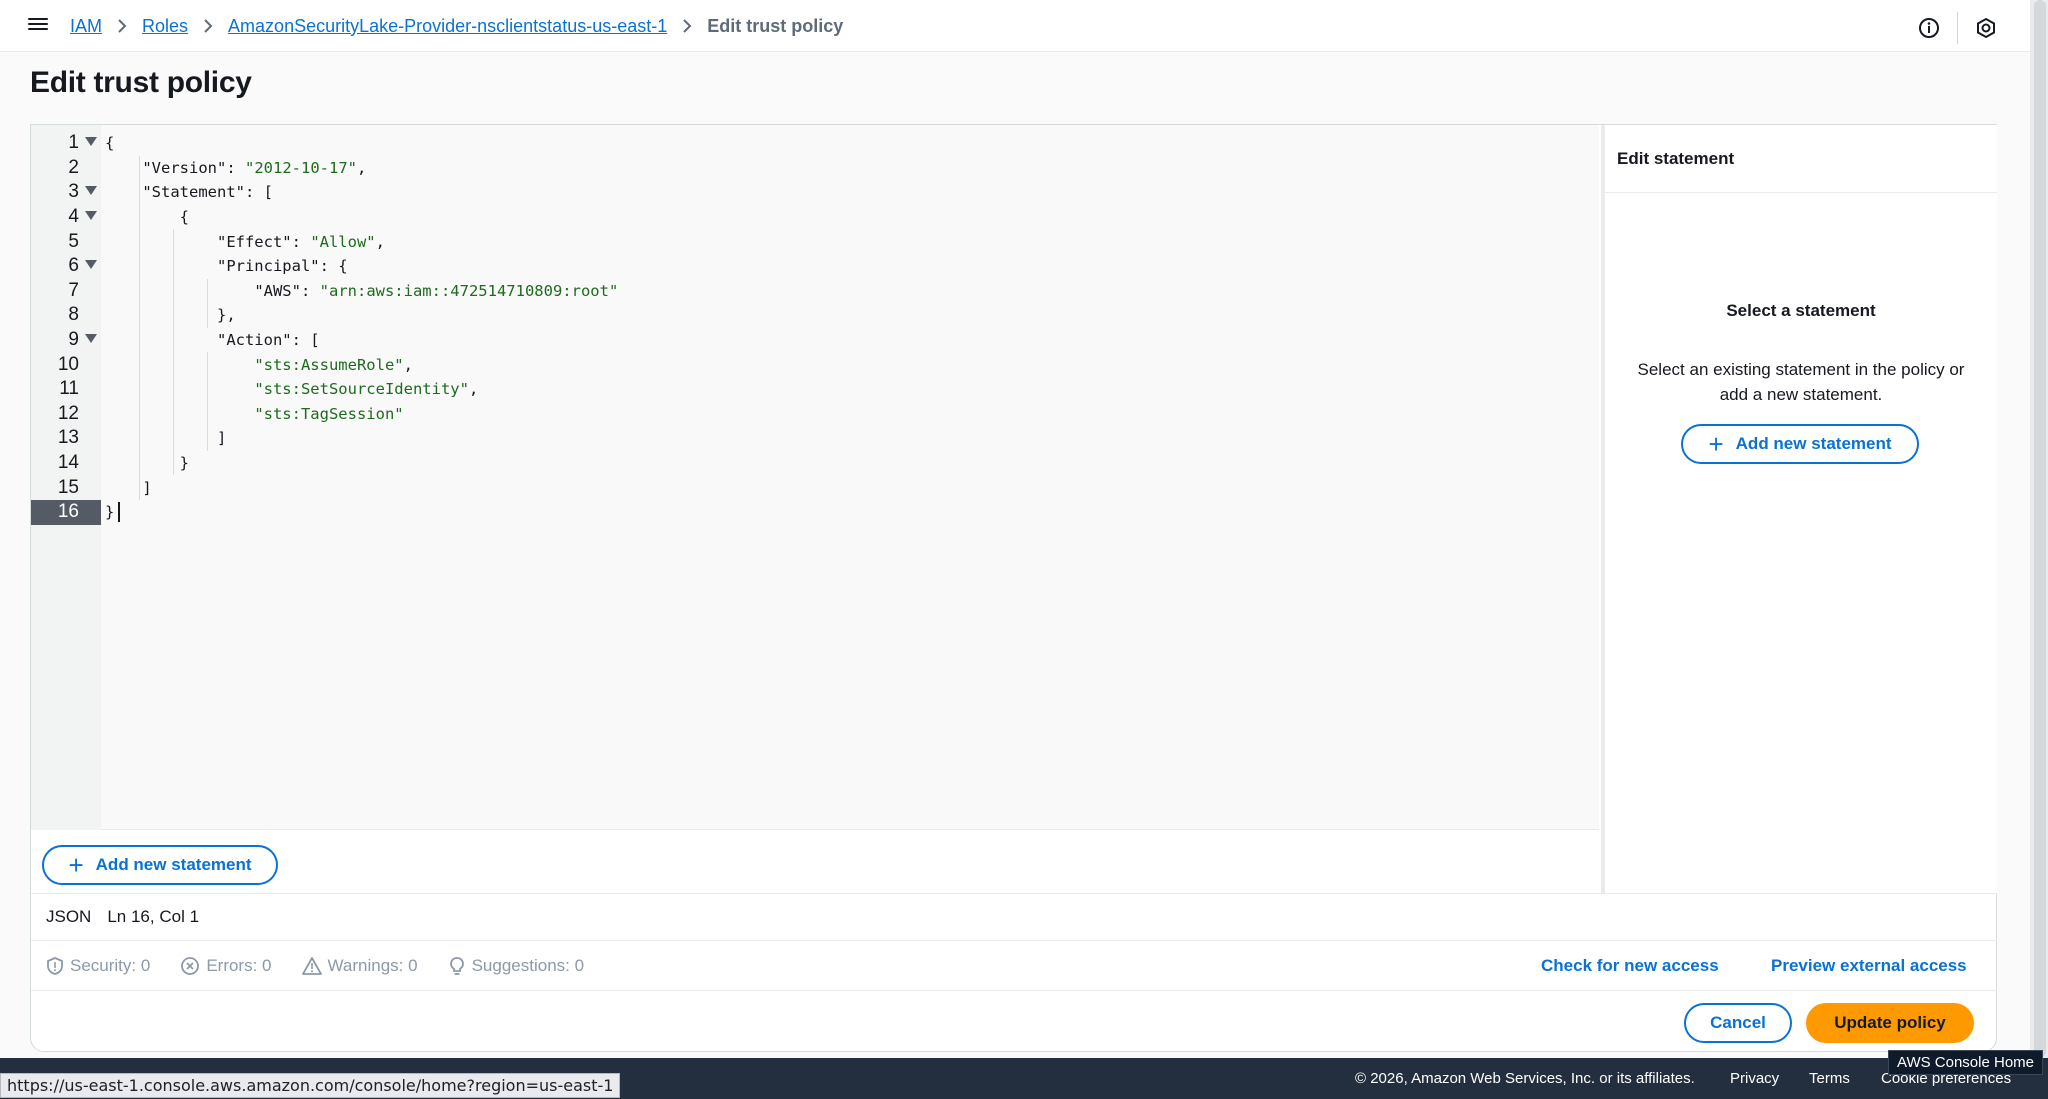  What do you see at coordinates (1738, 1023) in the screenshot?
I see `cancel-button: Cancel` at bounding box center [1738, 1023].